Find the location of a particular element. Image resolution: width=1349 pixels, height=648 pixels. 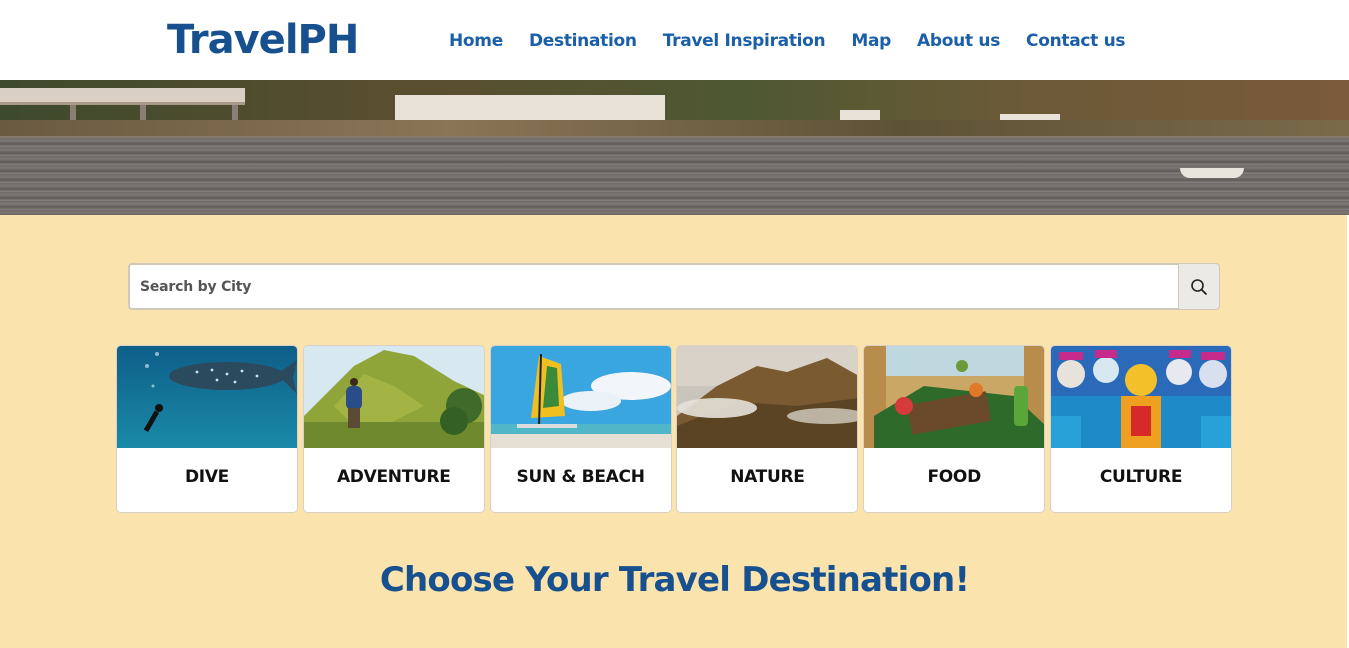

nav-about-us: About us is located at coordinates (958, 41).